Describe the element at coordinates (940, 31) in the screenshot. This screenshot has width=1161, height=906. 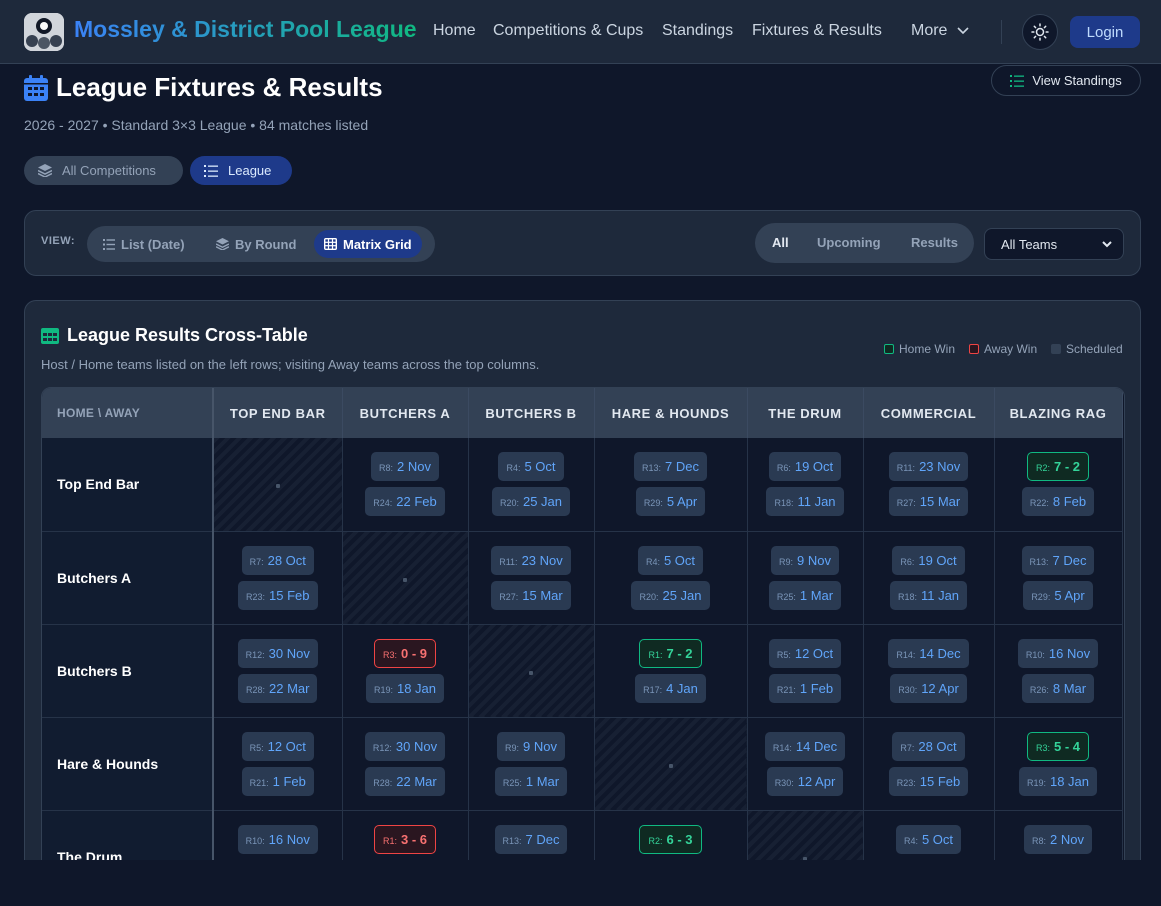
I see `nav-more-dropdown: More` at that location.